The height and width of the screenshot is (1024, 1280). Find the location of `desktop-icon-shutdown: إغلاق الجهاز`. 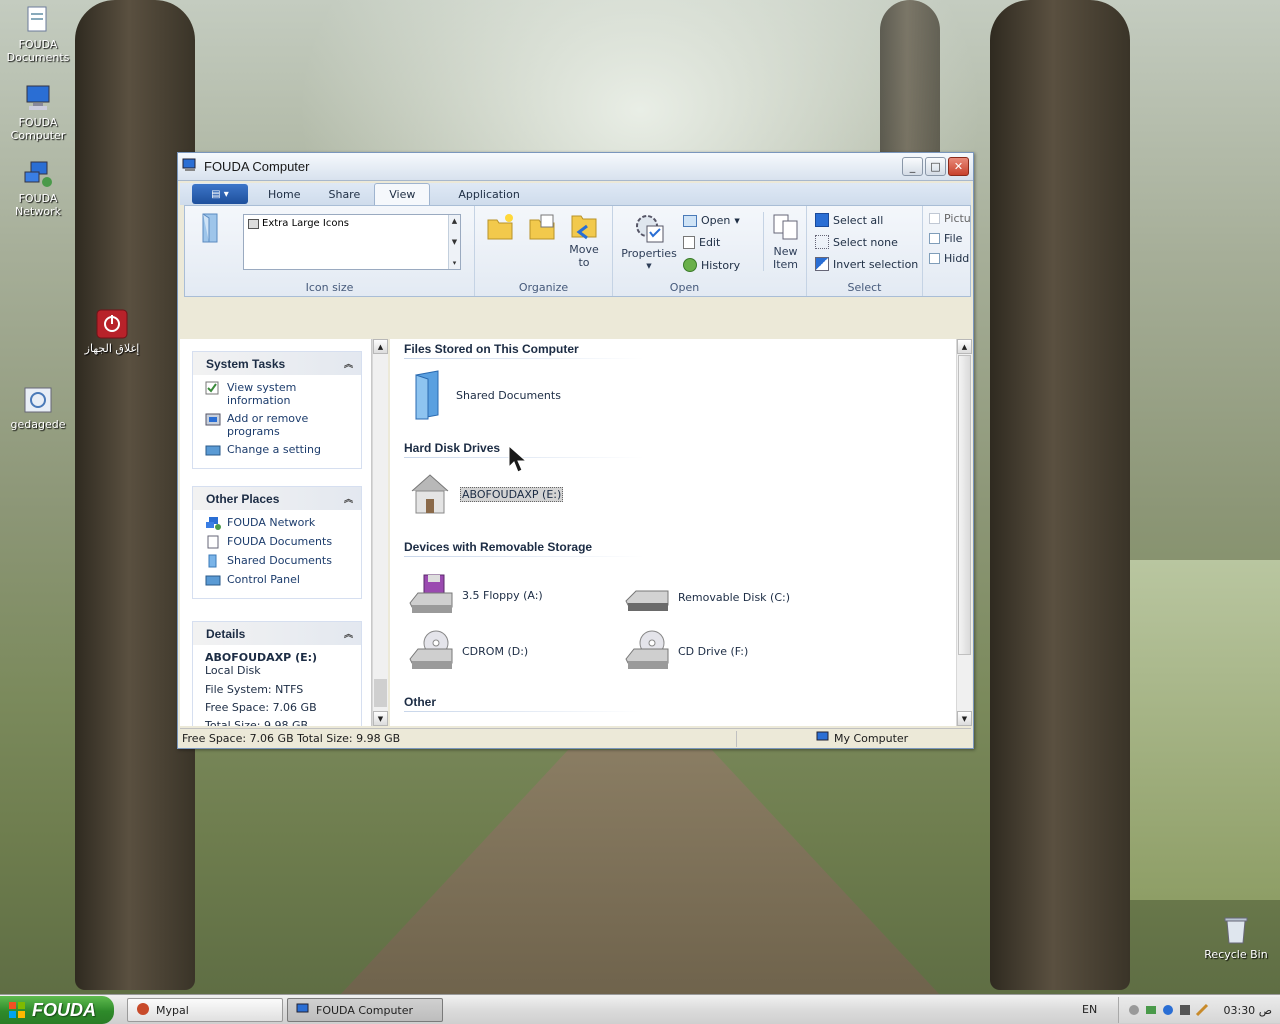

desktop-icon-shutdown: إغلاق الجهاز is located at coordinates (112, 331).